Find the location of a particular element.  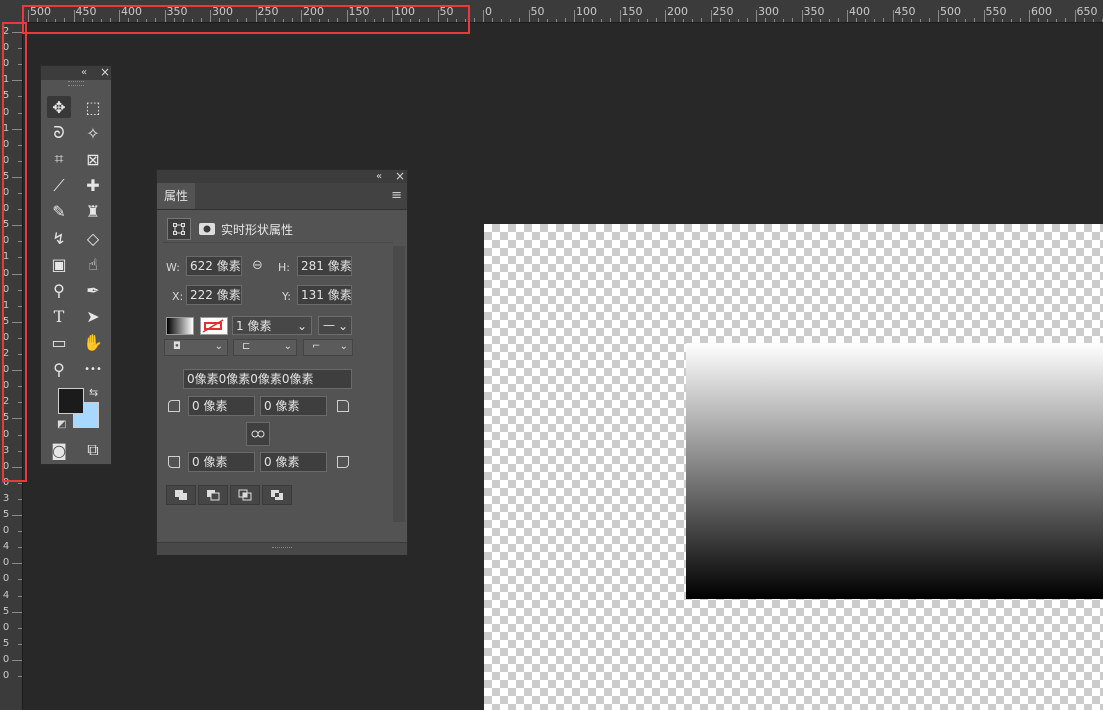

default-colors-icon: ◩ is located at coordinates (61, 424).